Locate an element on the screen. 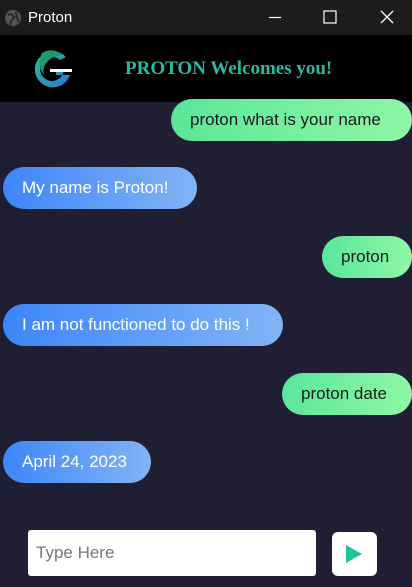  window-title: Proton is located at coordinates (50, 17).